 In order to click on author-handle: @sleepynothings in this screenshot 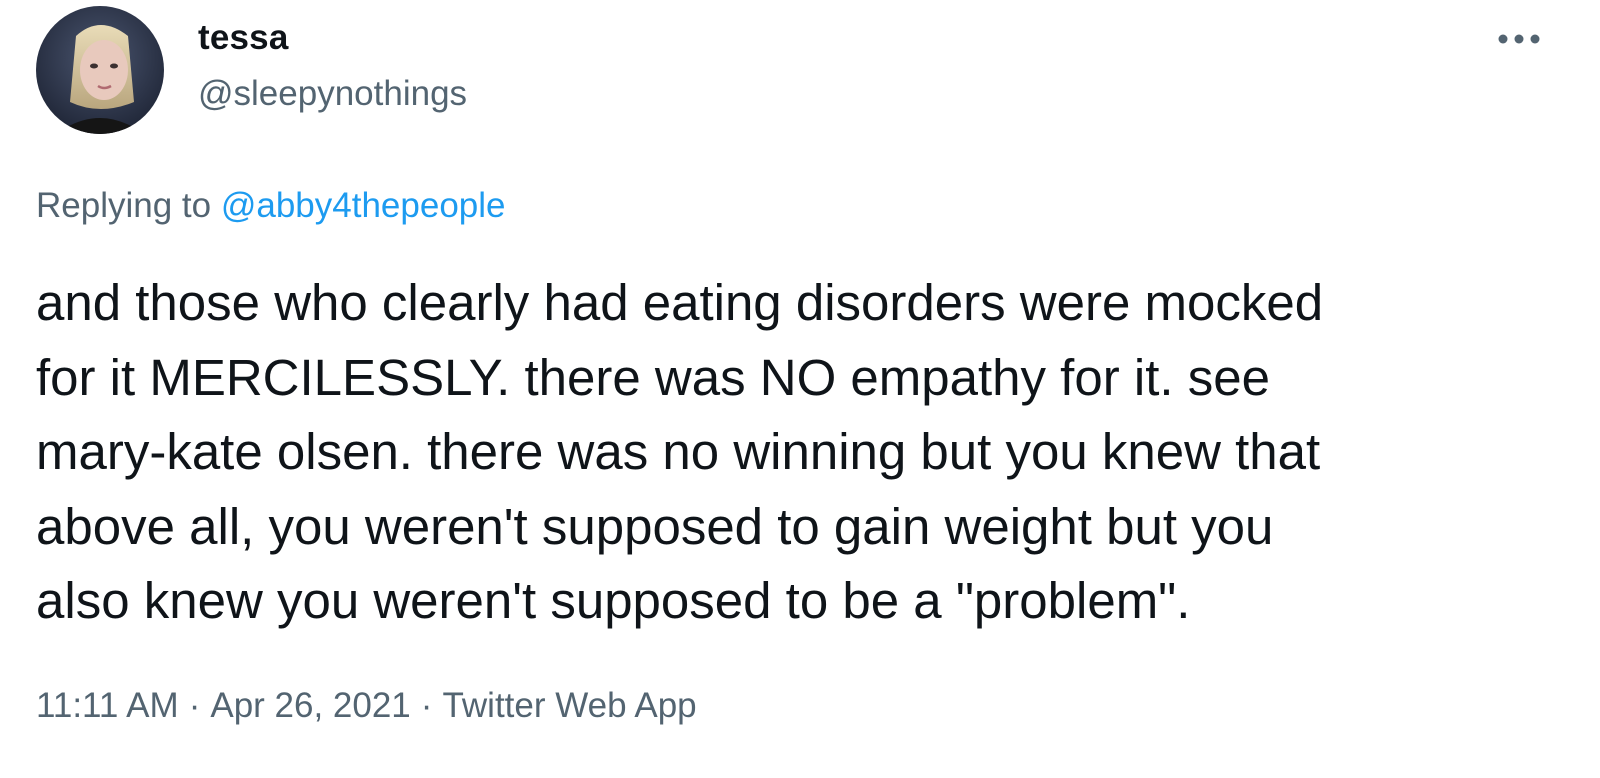, I will do `click(332, 94)`.